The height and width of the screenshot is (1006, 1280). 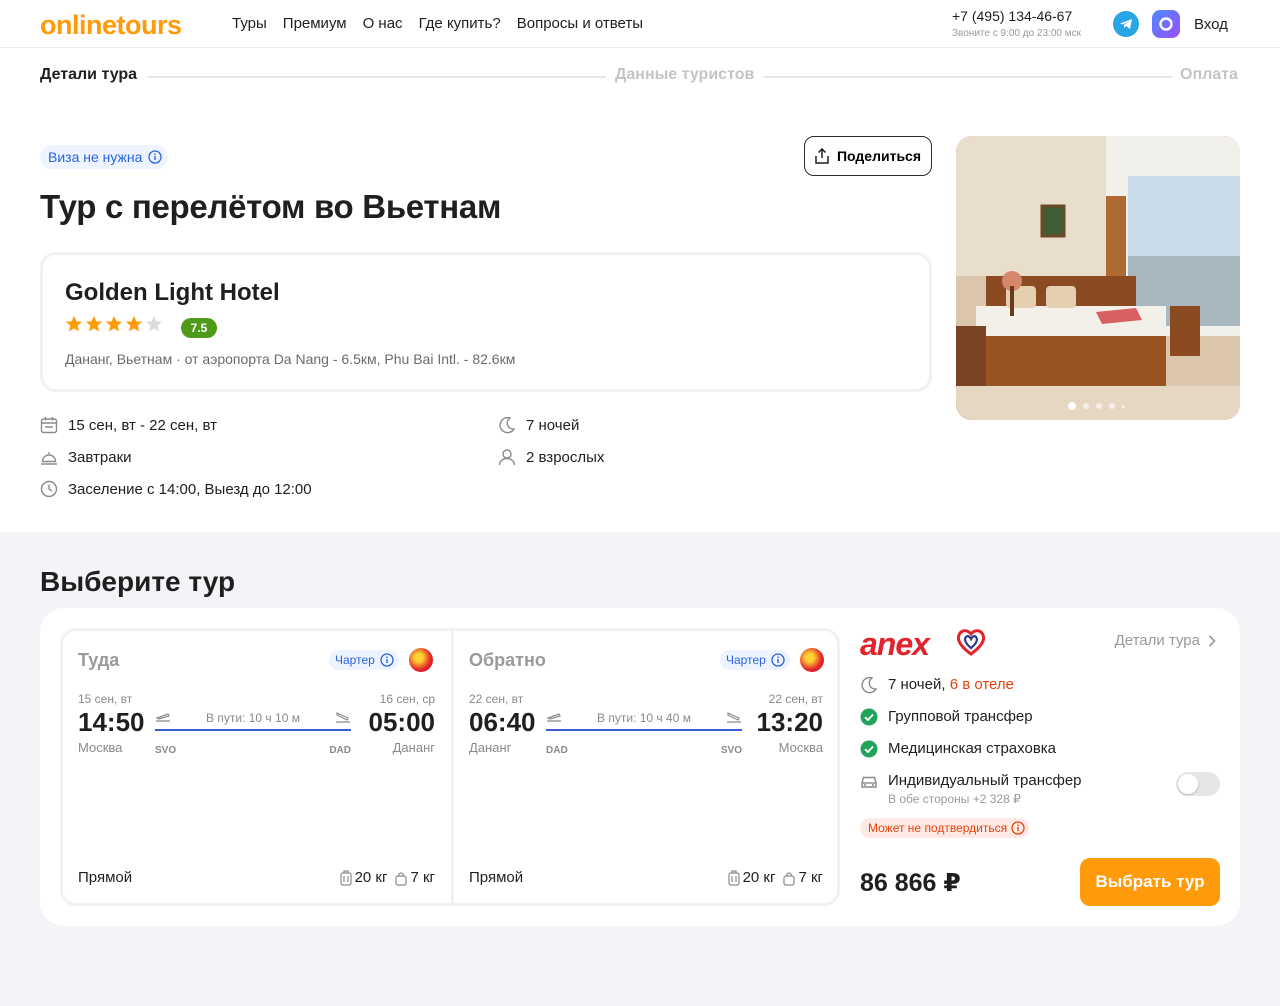 What do you see at coordinates (105, 699) in the screenshot?
I see `departure-date: 15 сен, вт` at bounding box center [105, 699].